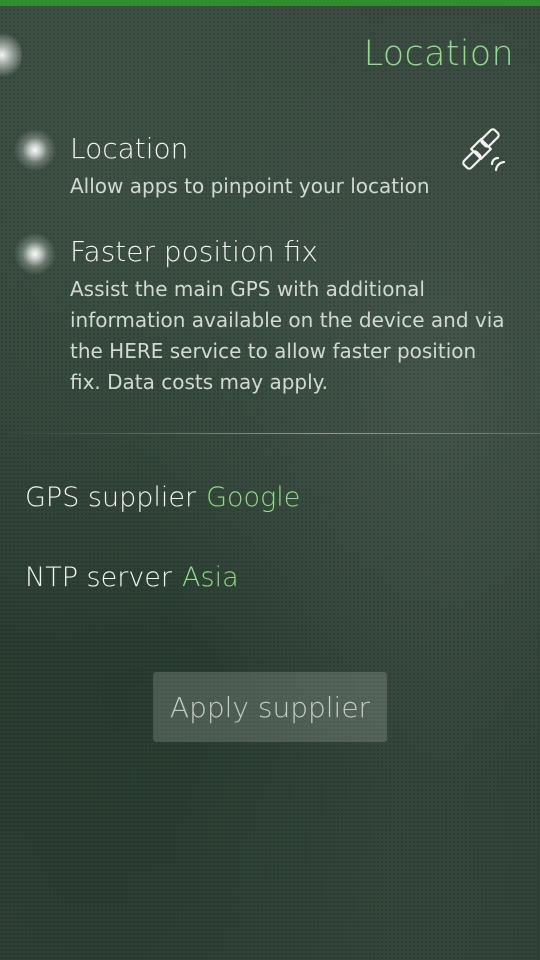 Image resolution: width=540 pixels, height=960 pixels. What do you see at coordinates (99, 577) in the screenshot?
I see `ntp-server-label: NTP server` at bounding box center [99, 577].